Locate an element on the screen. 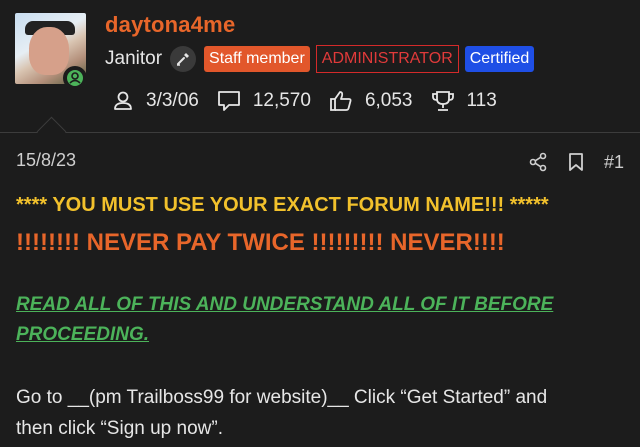 The image size is (640, 447). mop-icon is located at coordinates (183, 59).